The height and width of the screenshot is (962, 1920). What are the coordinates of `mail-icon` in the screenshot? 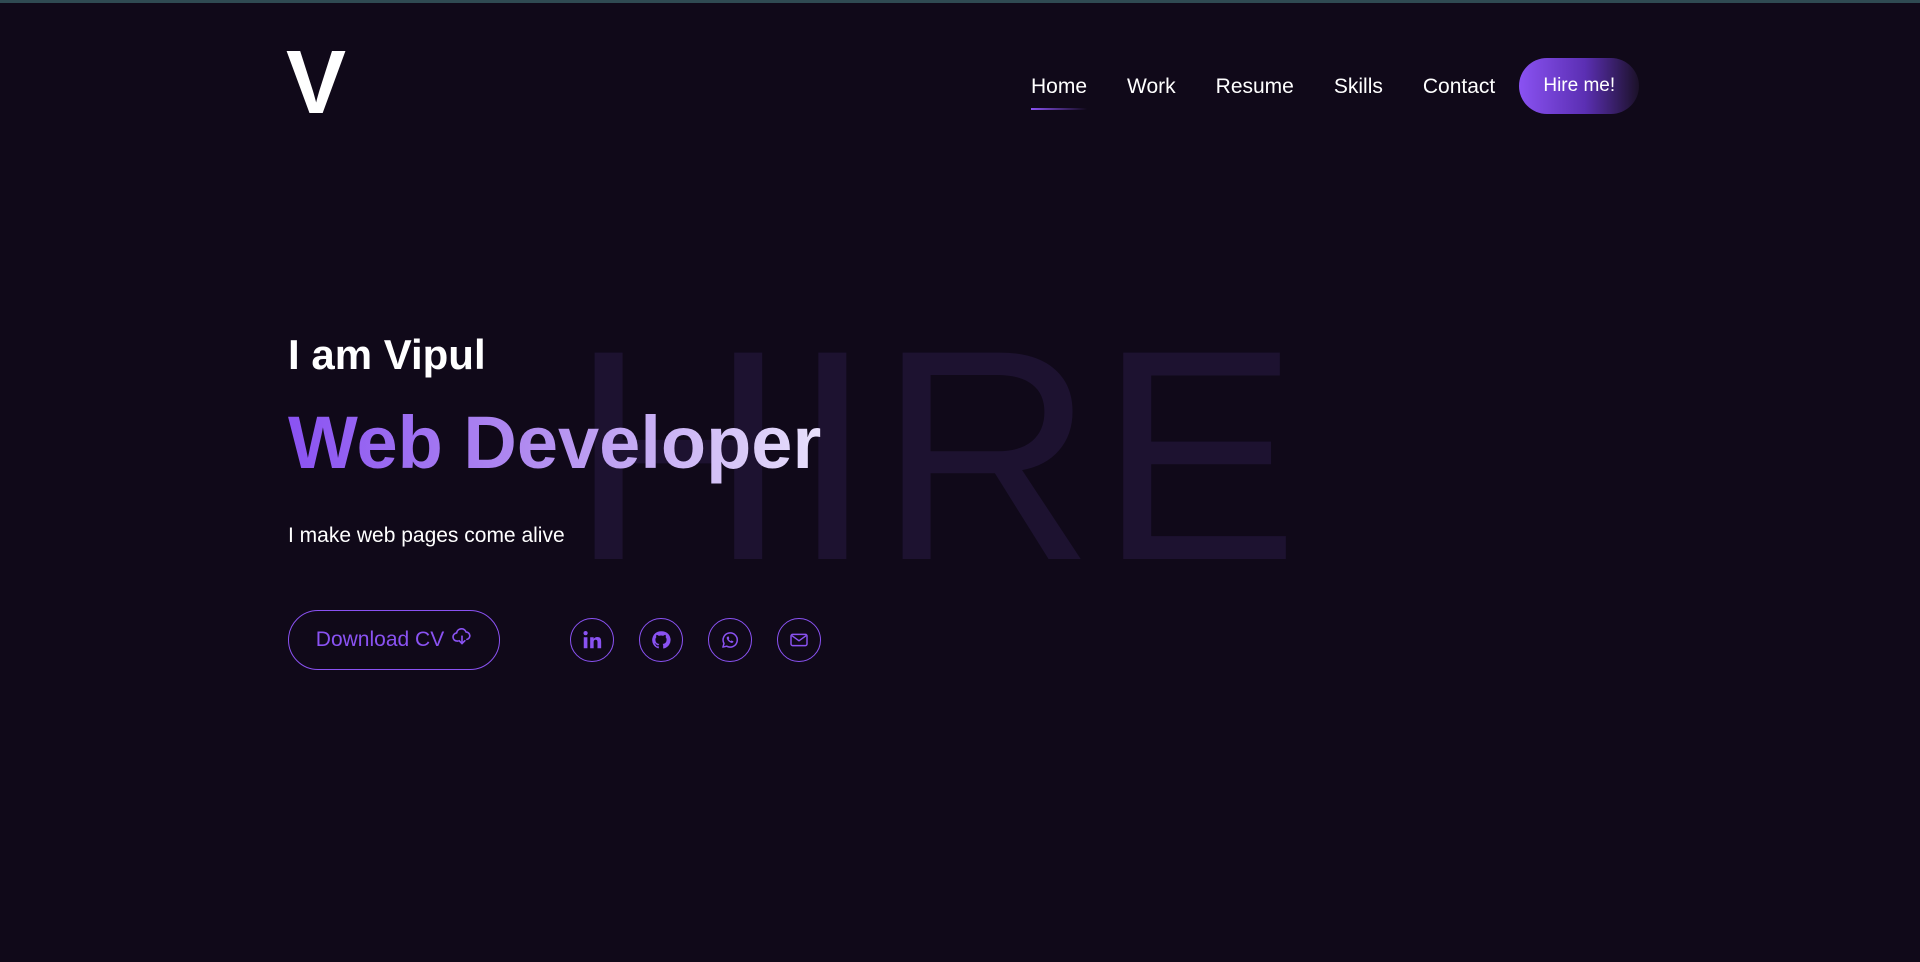 It's located at (799, 640).